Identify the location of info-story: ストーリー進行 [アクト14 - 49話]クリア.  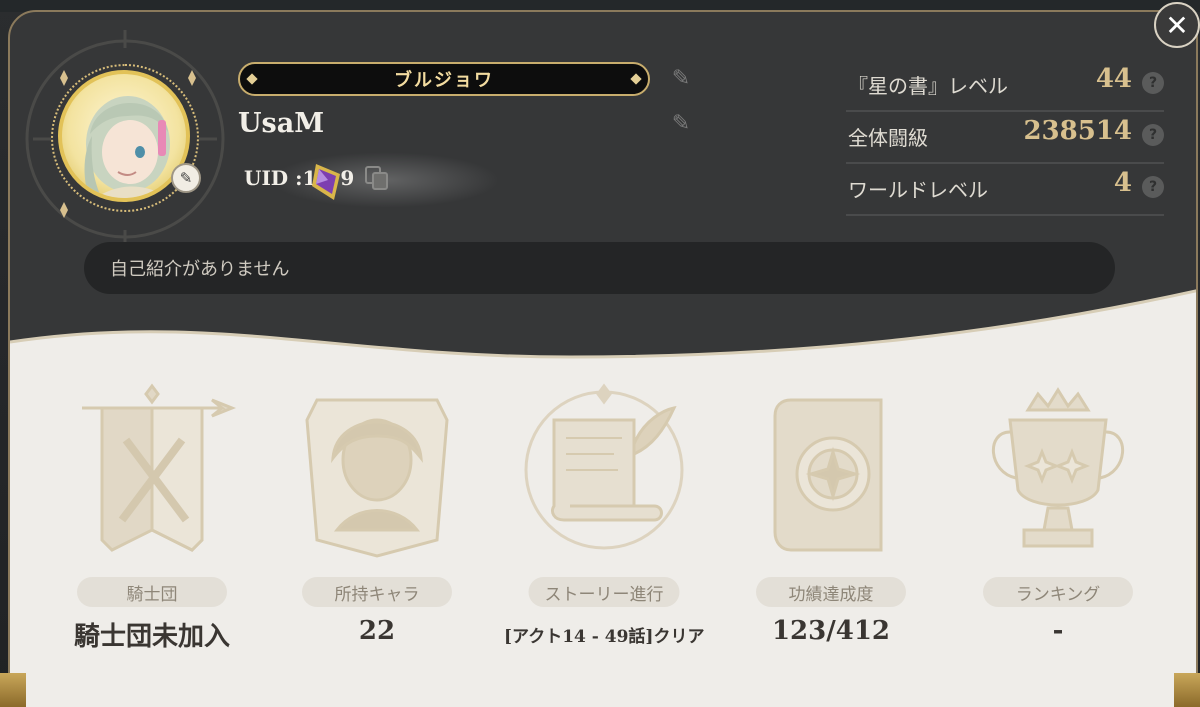
(604, 525).